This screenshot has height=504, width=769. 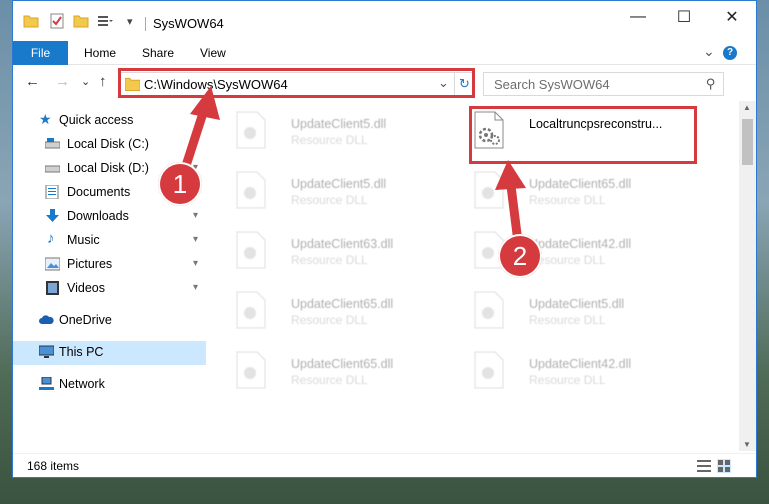 I want to click on minimize-button: —, so click(x=638, y=17).